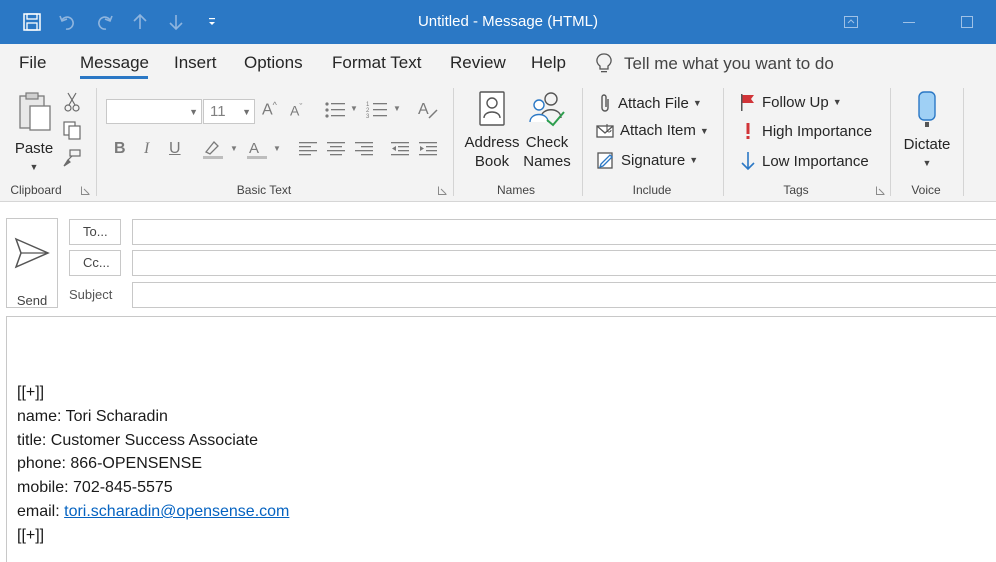  Describe the element at coordinates (273, 63) in the screenshot. I see `tab-options: Options` at that location.